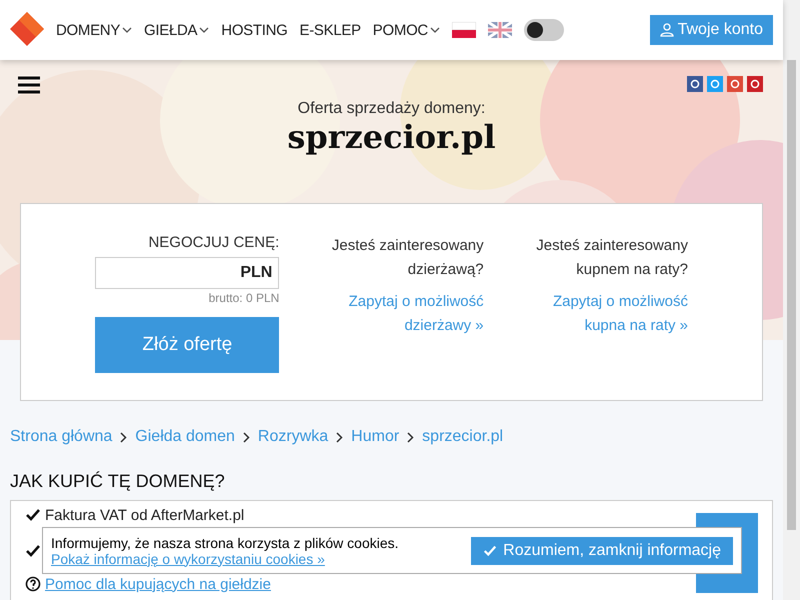 Image resolution: width=800 pixels, height=600 pixels. What do you see at coordinates (391, 137) in the screenshot?
I see `domain-title: sprzecior.pl` at bounding box center [391, 137].